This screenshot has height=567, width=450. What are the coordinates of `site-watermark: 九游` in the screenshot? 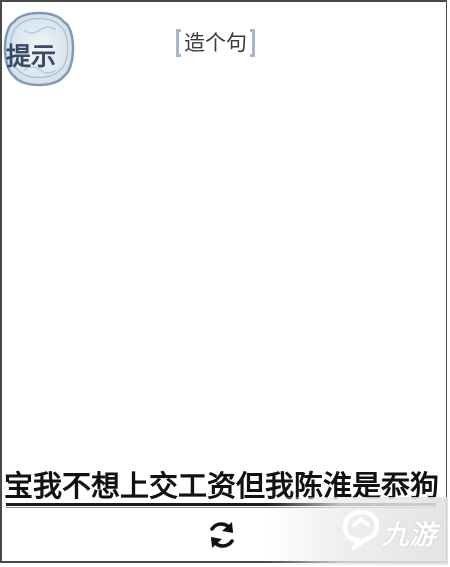 It's located at (358, 531).